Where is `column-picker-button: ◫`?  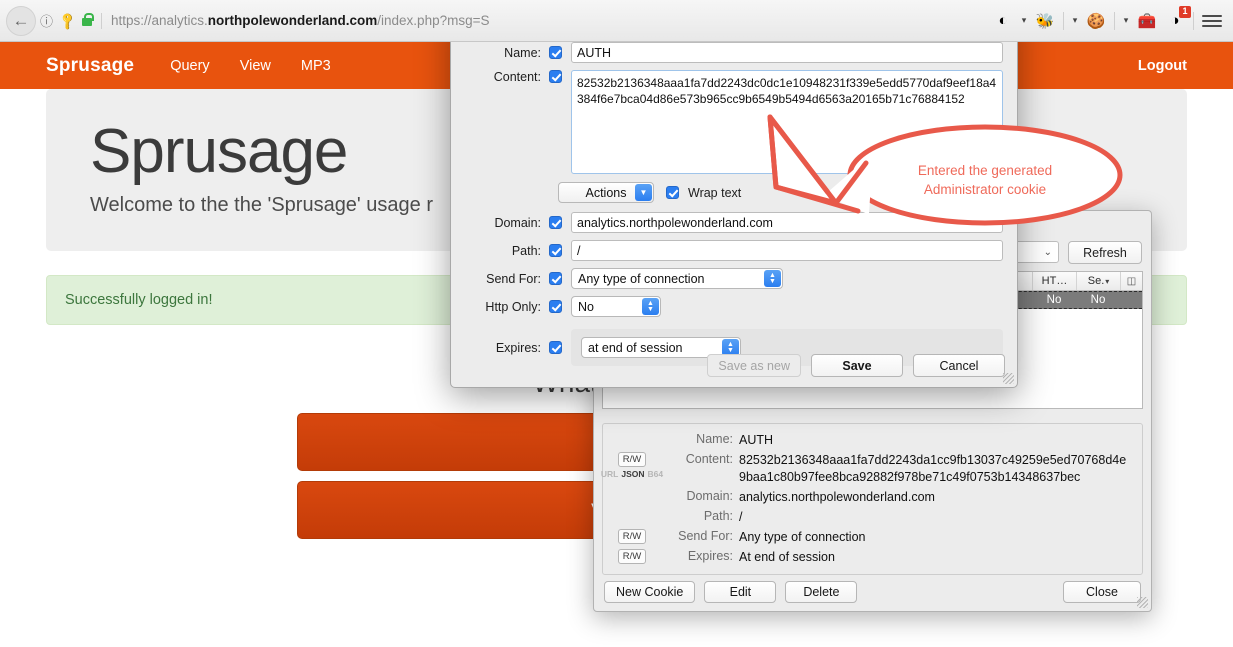
column-picker-button: ◫ is located at coordinates (1131, 281).